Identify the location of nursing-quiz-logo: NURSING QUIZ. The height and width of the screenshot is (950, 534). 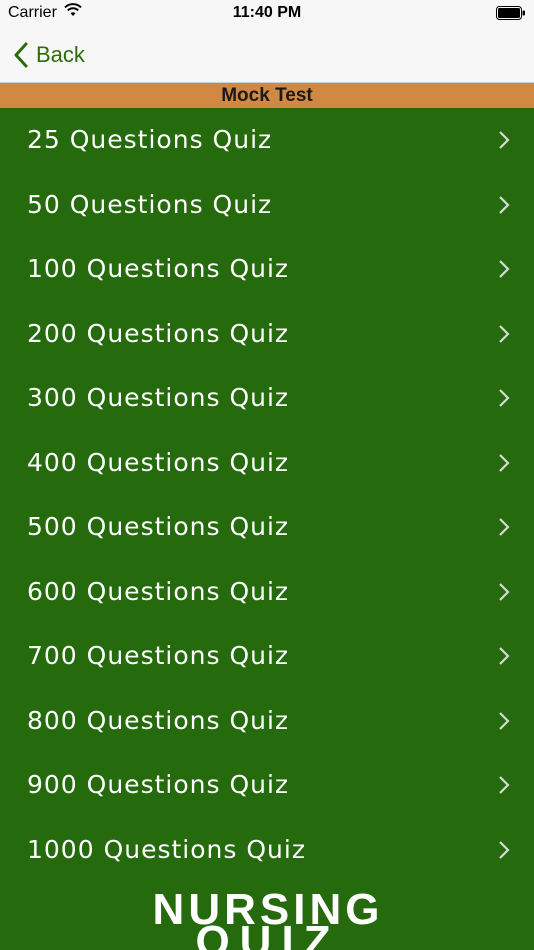
(266, 917).